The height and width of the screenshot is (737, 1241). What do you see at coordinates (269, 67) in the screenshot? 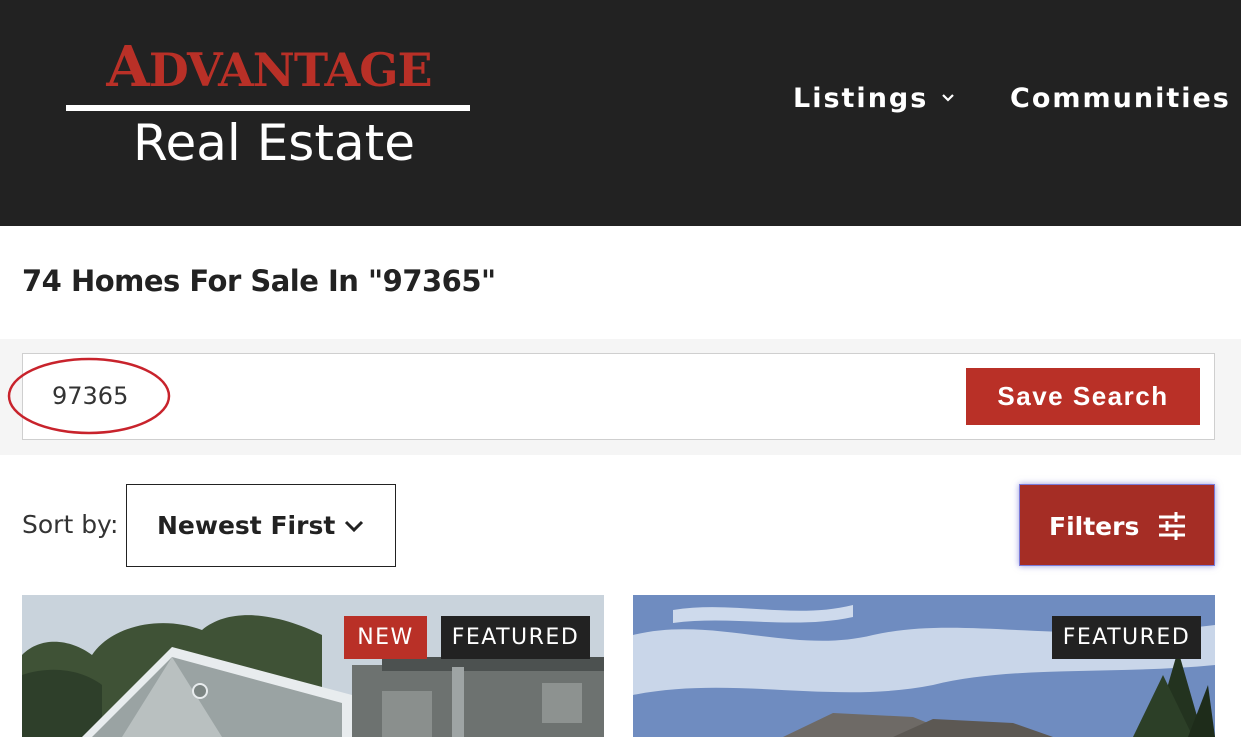
I see `logo-wordmark-top: ADVANTAGE` at bounding box center [269, 67].